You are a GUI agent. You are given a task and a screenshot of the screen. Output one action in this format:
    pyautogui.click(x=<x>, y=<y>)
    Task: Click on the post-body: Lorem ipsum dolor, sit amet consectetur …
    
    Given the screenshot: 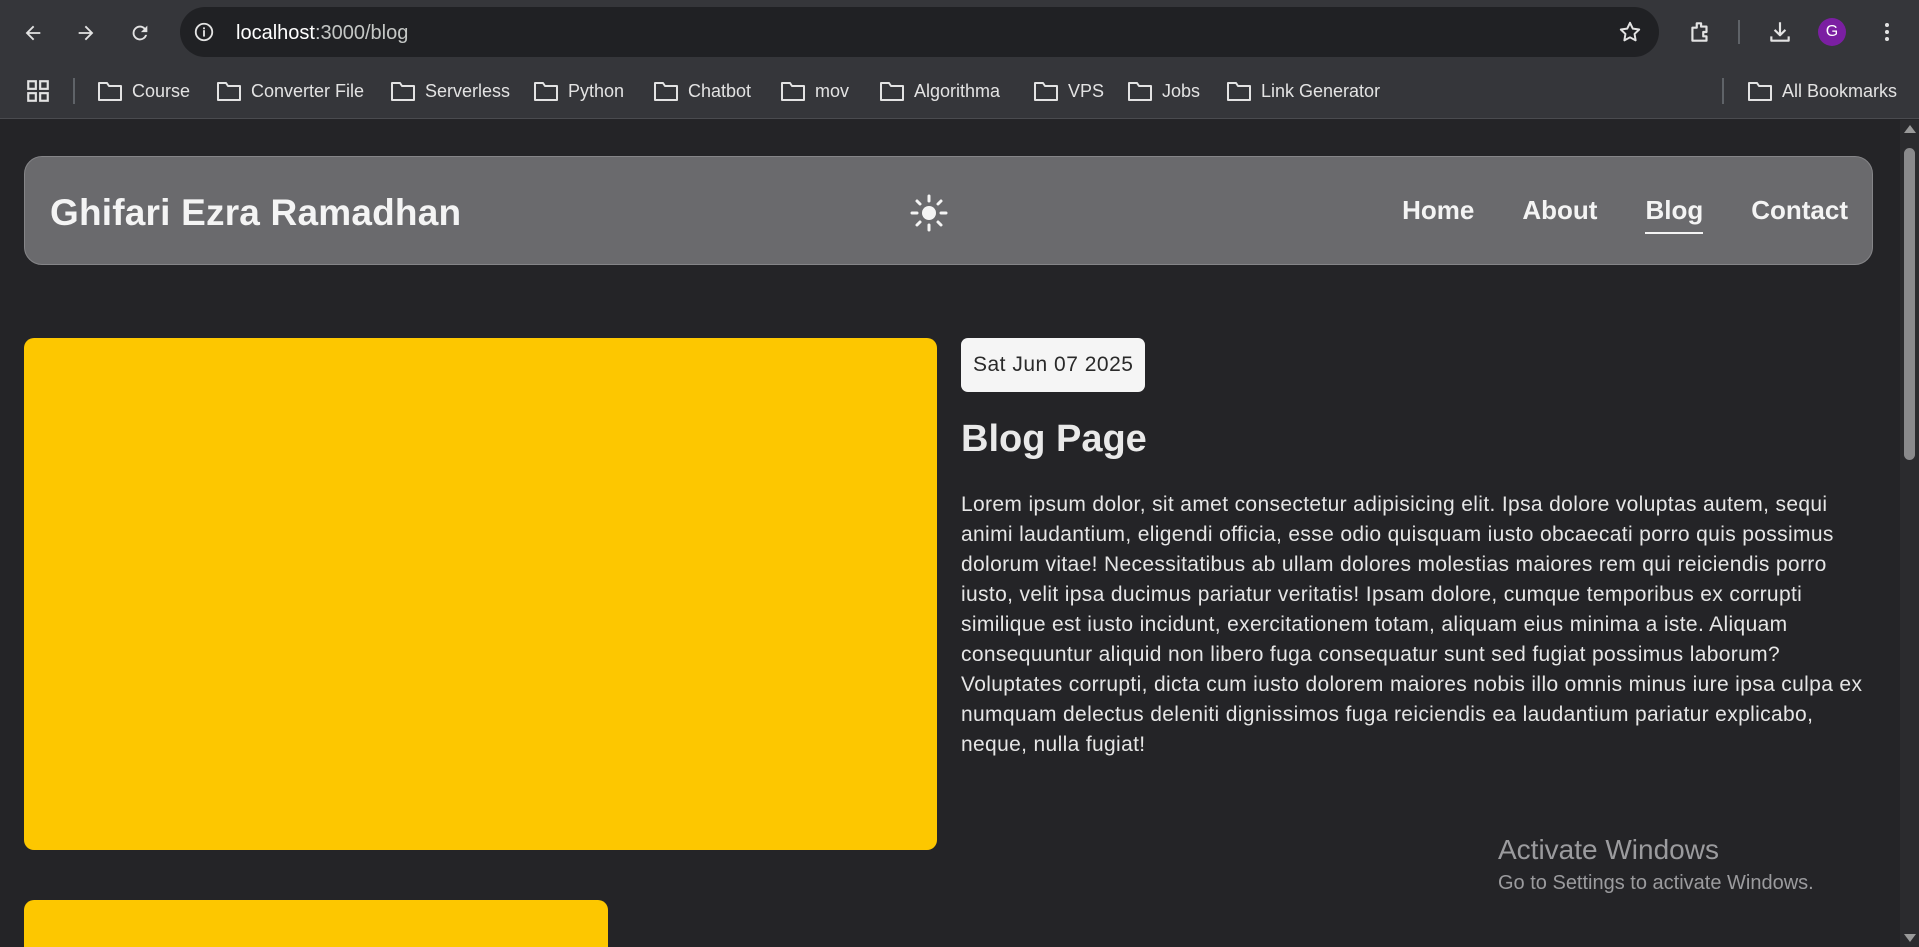 What is the action you would take?
    pyautogui.click(x=1412, y=624)
    